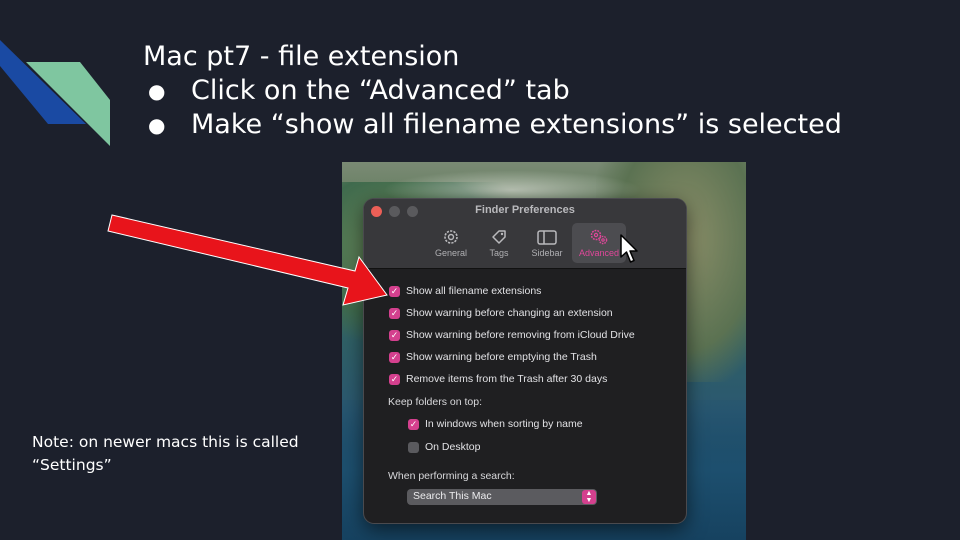 The height and width of the screenshot is (540, 960). I want to click on tab-sidebar: Sidebar, so click(547, 243).